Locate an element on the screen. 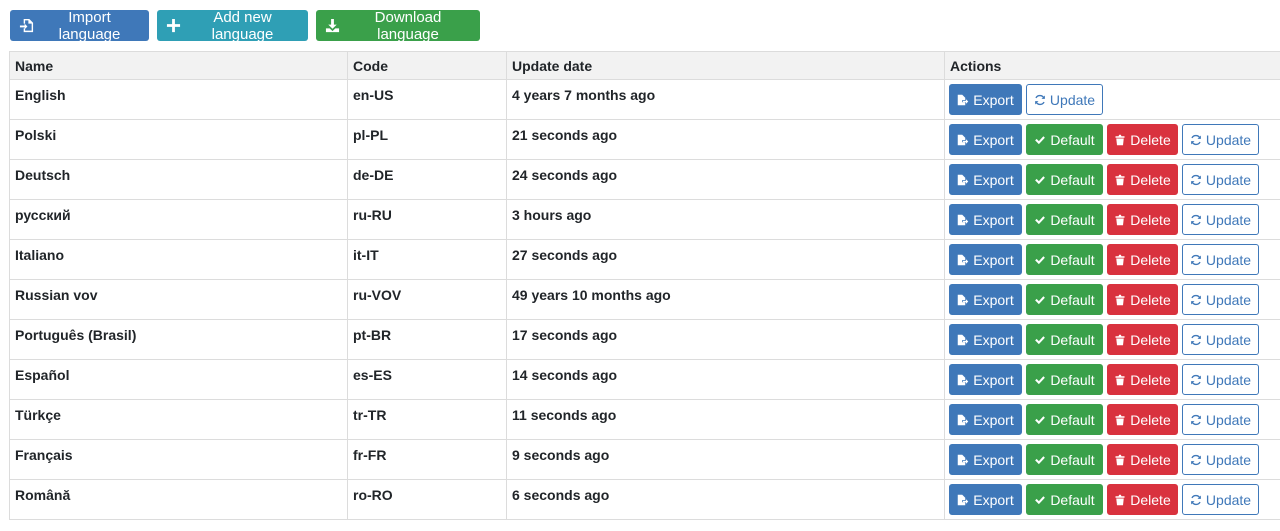 The height and width of the screenshot is (531, 1280). download-language-button: Download language is located at coordinates (398, 25).